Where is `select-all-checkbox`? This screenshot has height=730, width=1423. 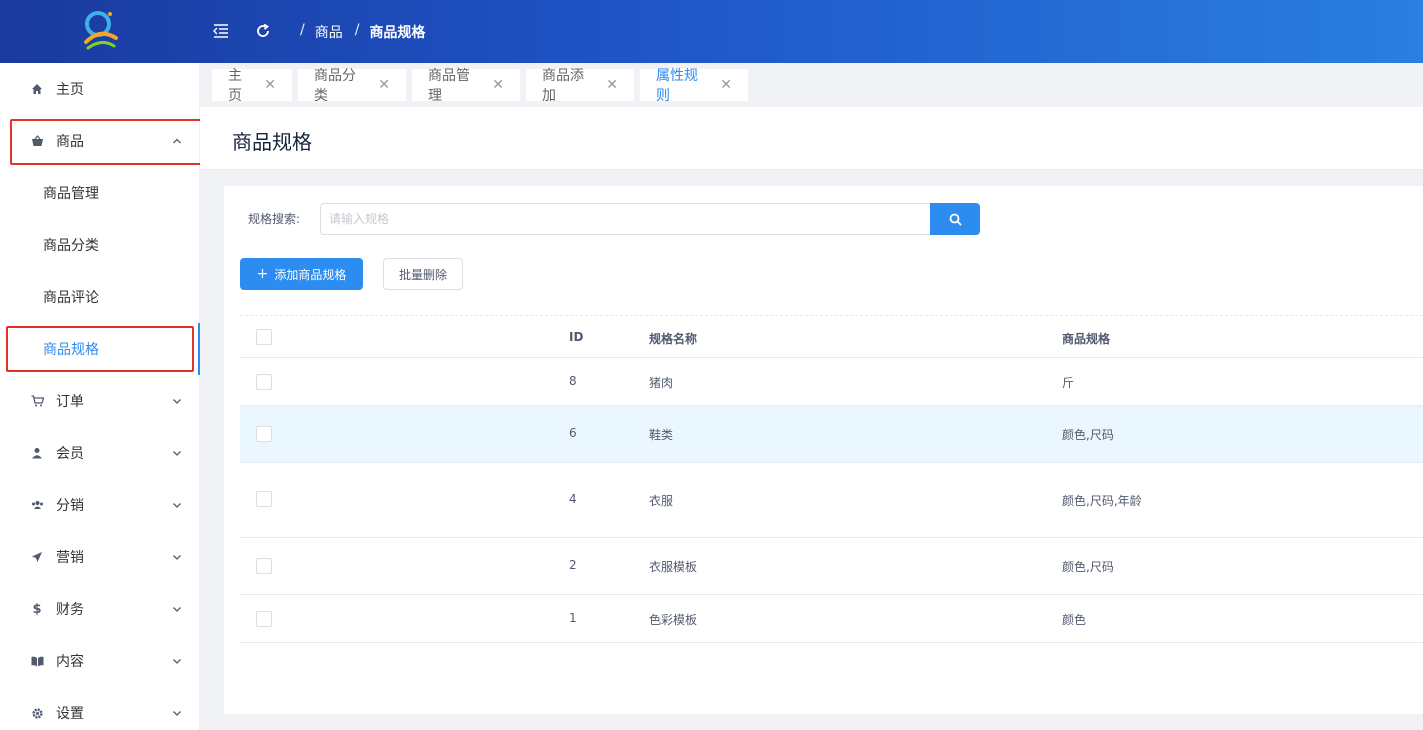 select-all-checkbox is located at coordinates (264, 337).